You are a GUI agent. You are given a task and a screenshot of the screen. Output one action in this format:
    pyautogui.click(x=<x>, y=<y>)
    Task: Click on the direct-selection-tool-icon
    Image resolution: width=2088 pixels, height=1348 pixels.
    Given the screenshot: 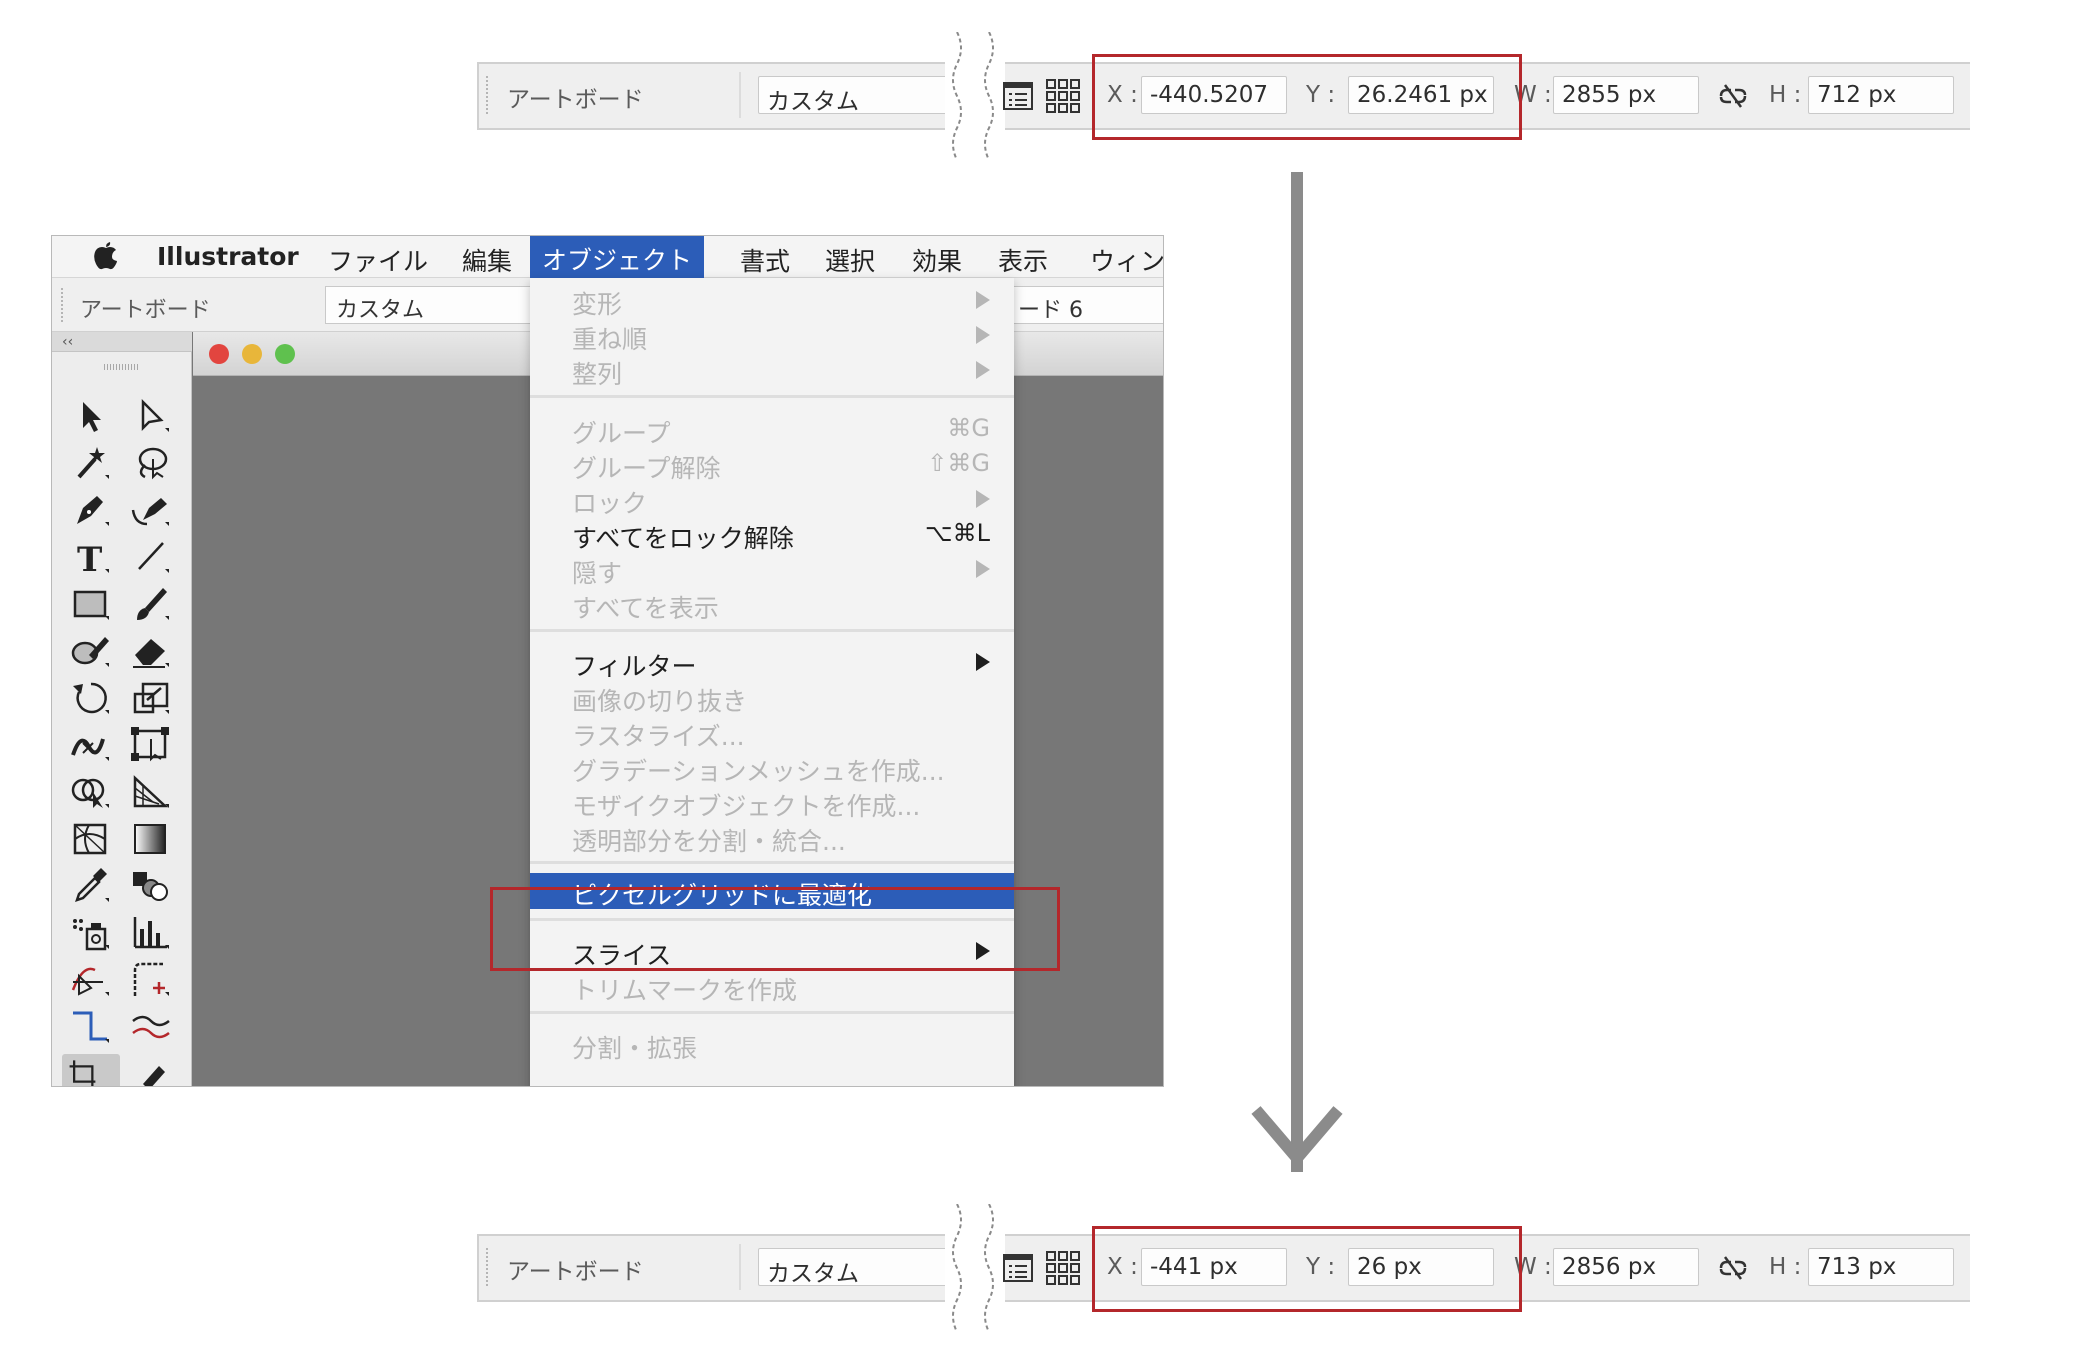 What is the action you would take?
    pyautogui.click(x=151, y=416)
    